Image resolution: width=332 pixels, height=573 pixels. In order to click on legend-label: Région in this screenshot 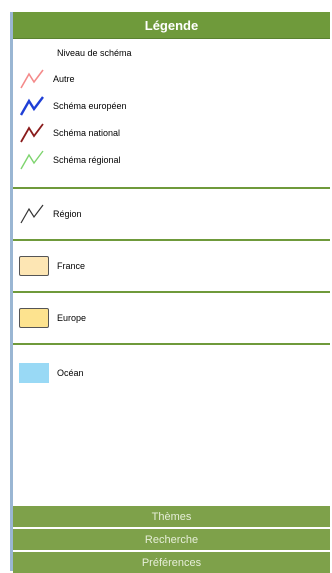, I will do `click(67, 214)`.